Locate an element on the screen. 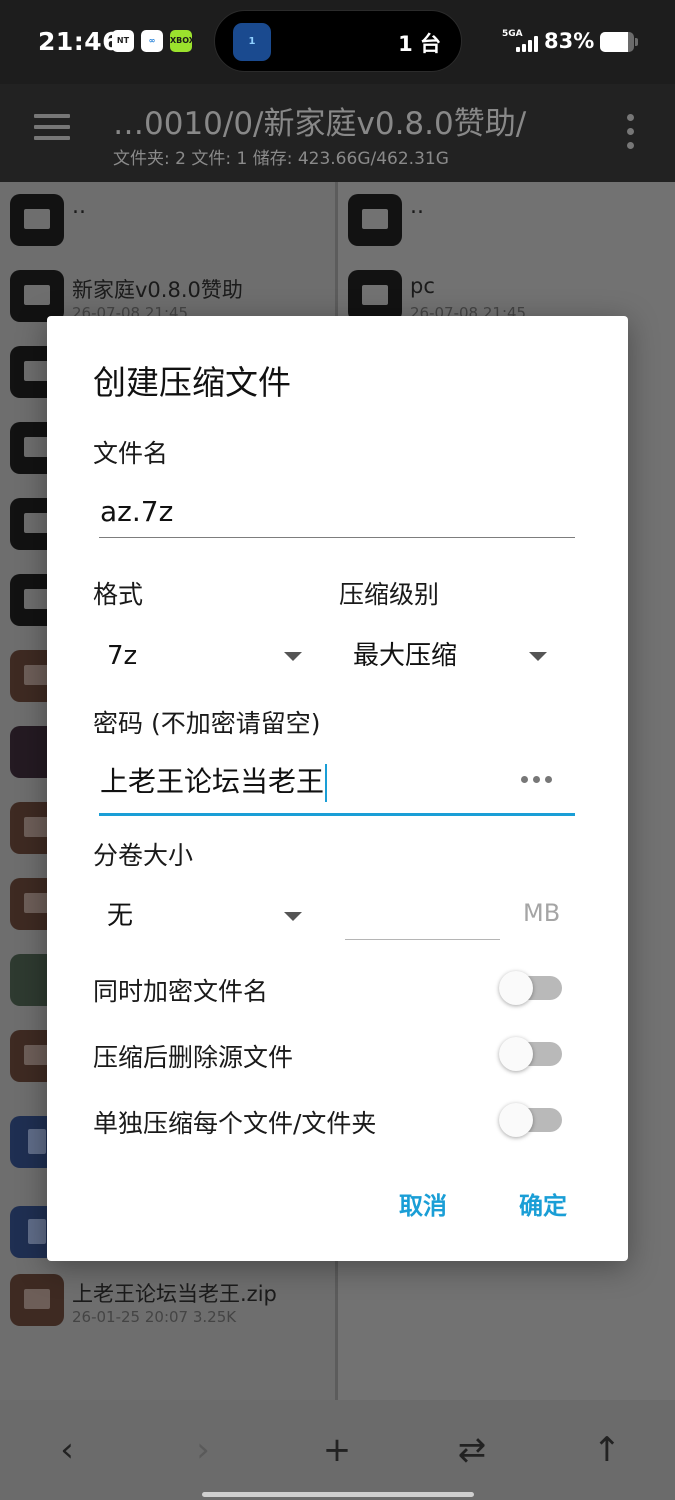 The height and width of the screenshot is (1500, 675). status-time: 21:46 is located at coordinates (79, 41).